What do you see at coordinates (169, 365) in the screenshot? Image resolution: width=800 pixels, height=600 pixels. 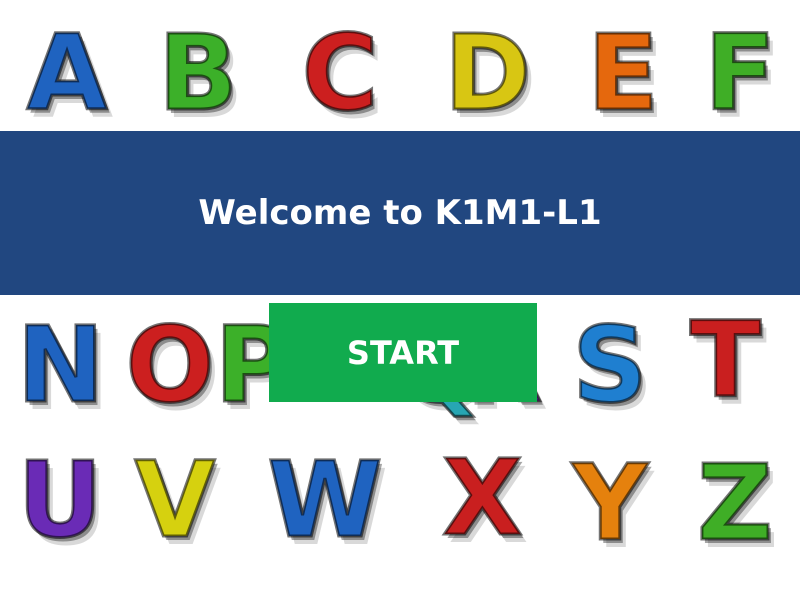 I see `letter-o: O` at bounding box center [169, 365].